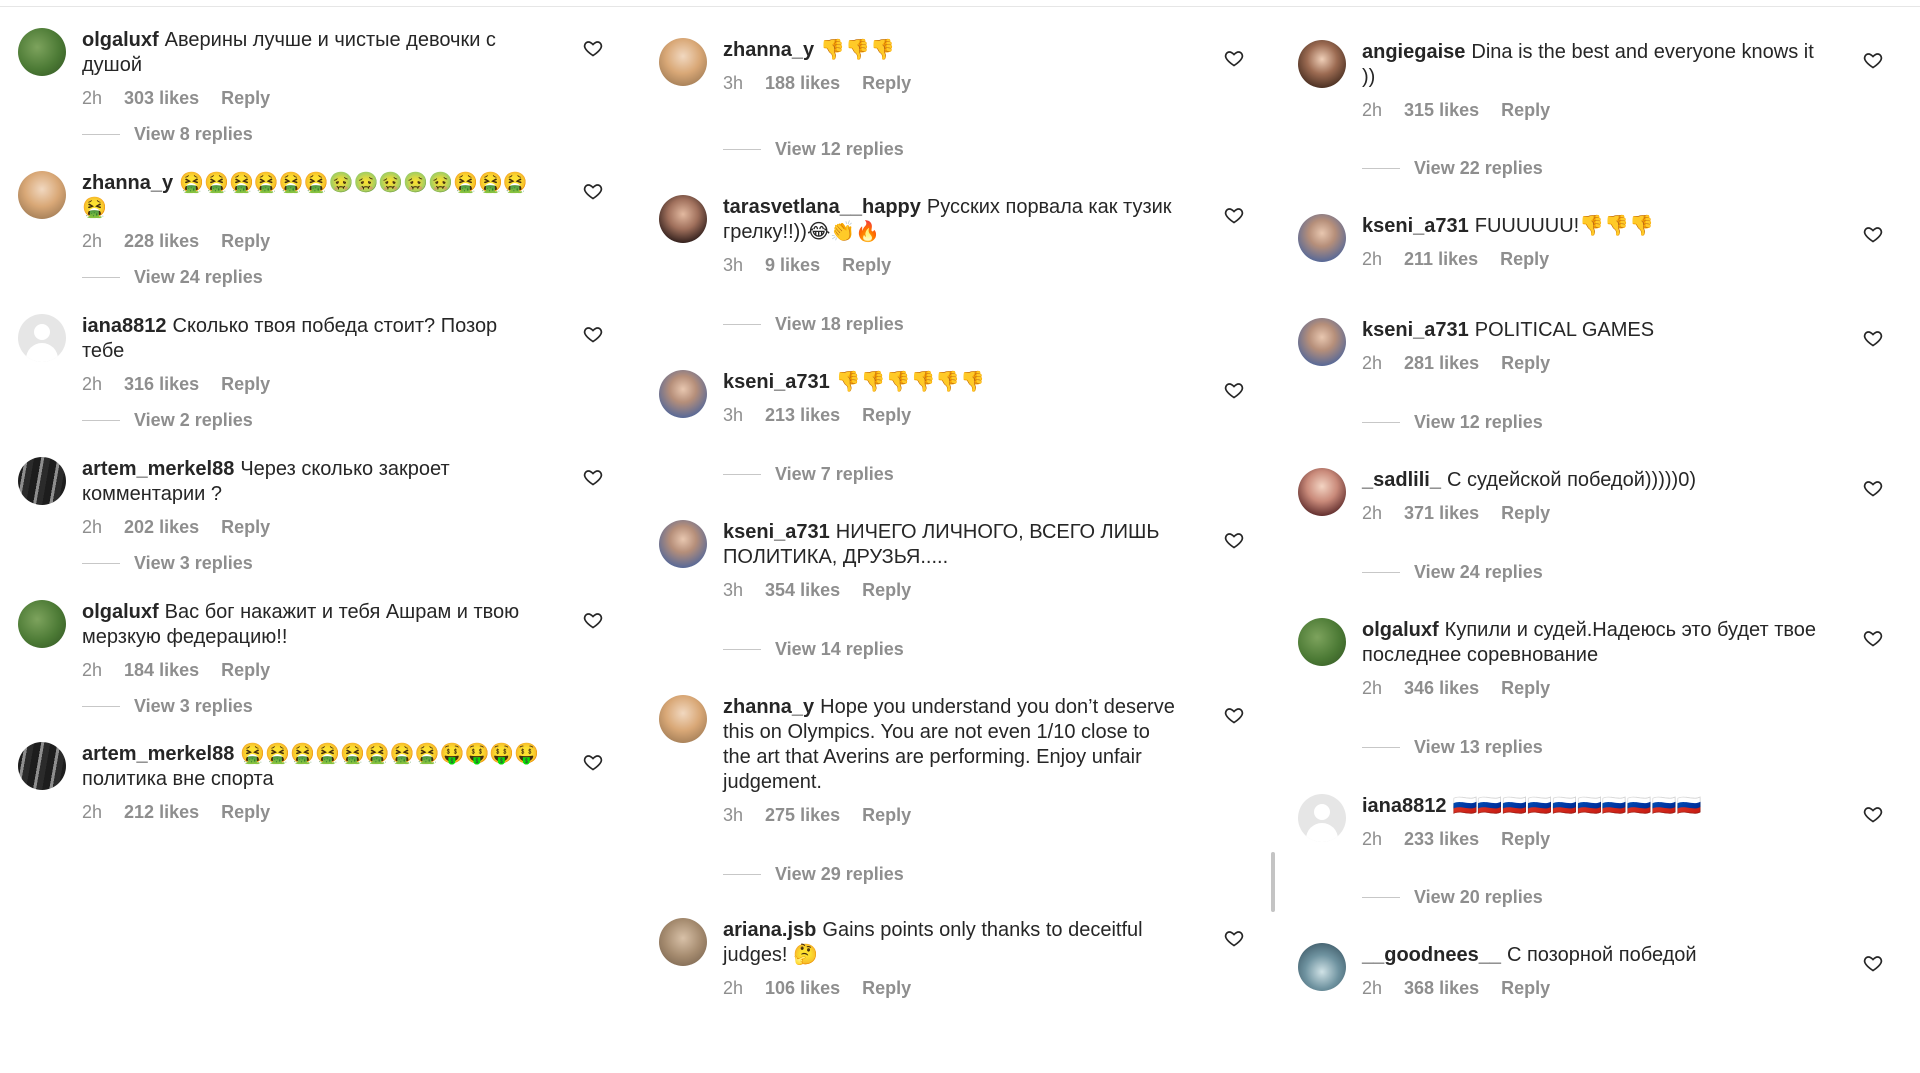 This screenshot has height=1073, width=1920. I want to click on view-replies-button: View 29 replies, so click(813, 874).